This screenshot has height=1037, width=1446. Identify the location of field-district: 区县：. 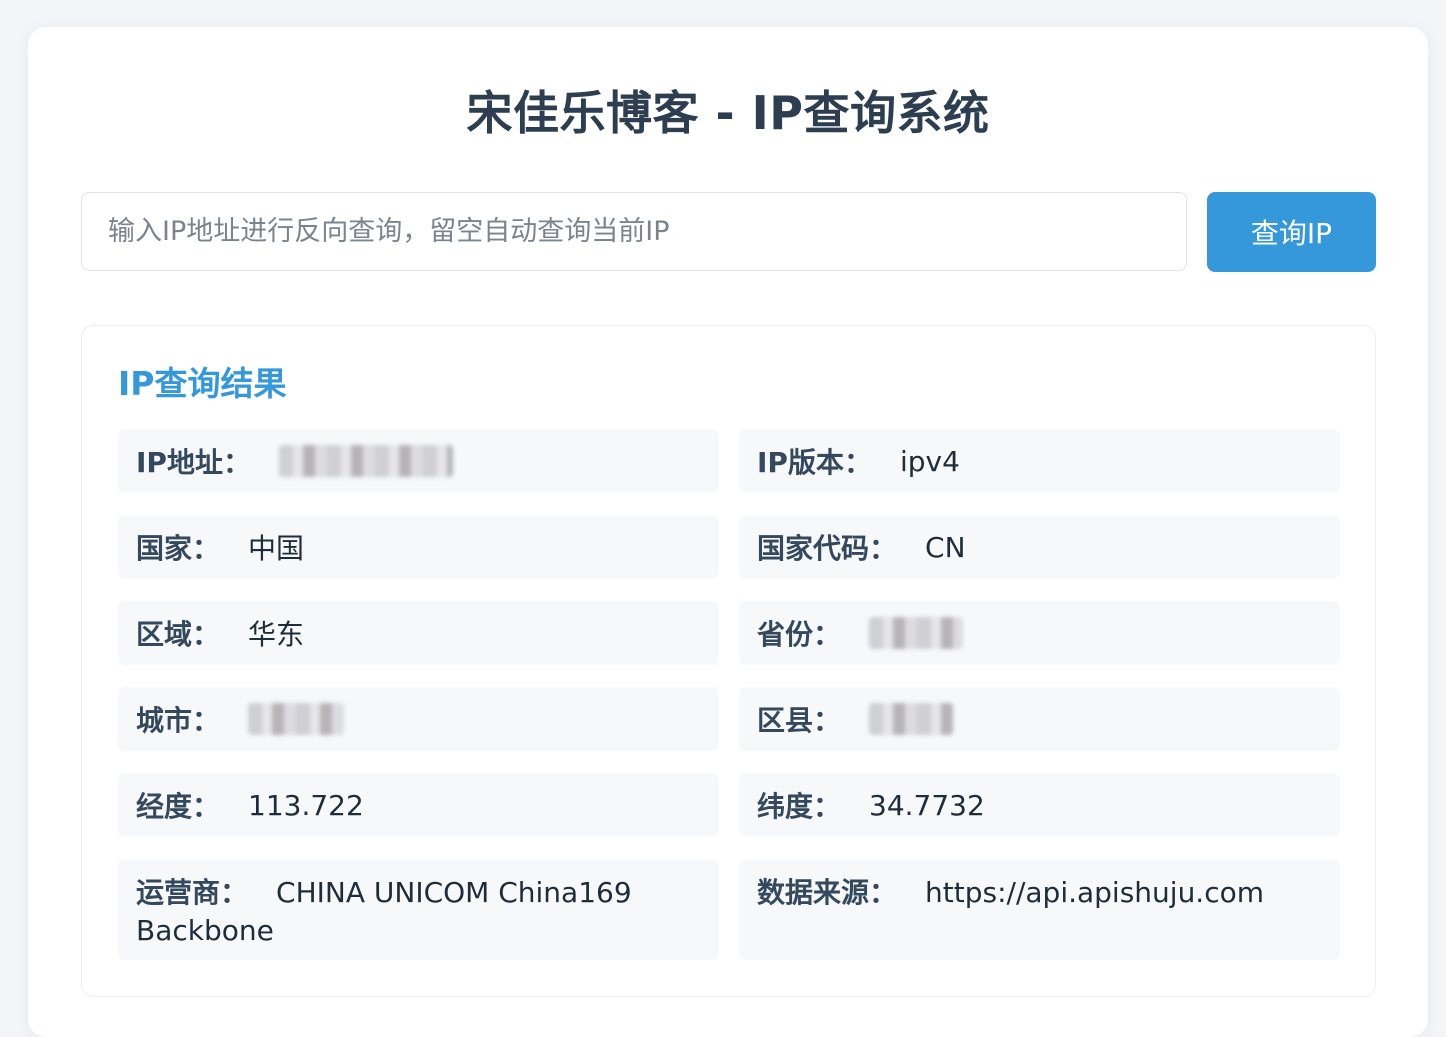
(1039, 719).